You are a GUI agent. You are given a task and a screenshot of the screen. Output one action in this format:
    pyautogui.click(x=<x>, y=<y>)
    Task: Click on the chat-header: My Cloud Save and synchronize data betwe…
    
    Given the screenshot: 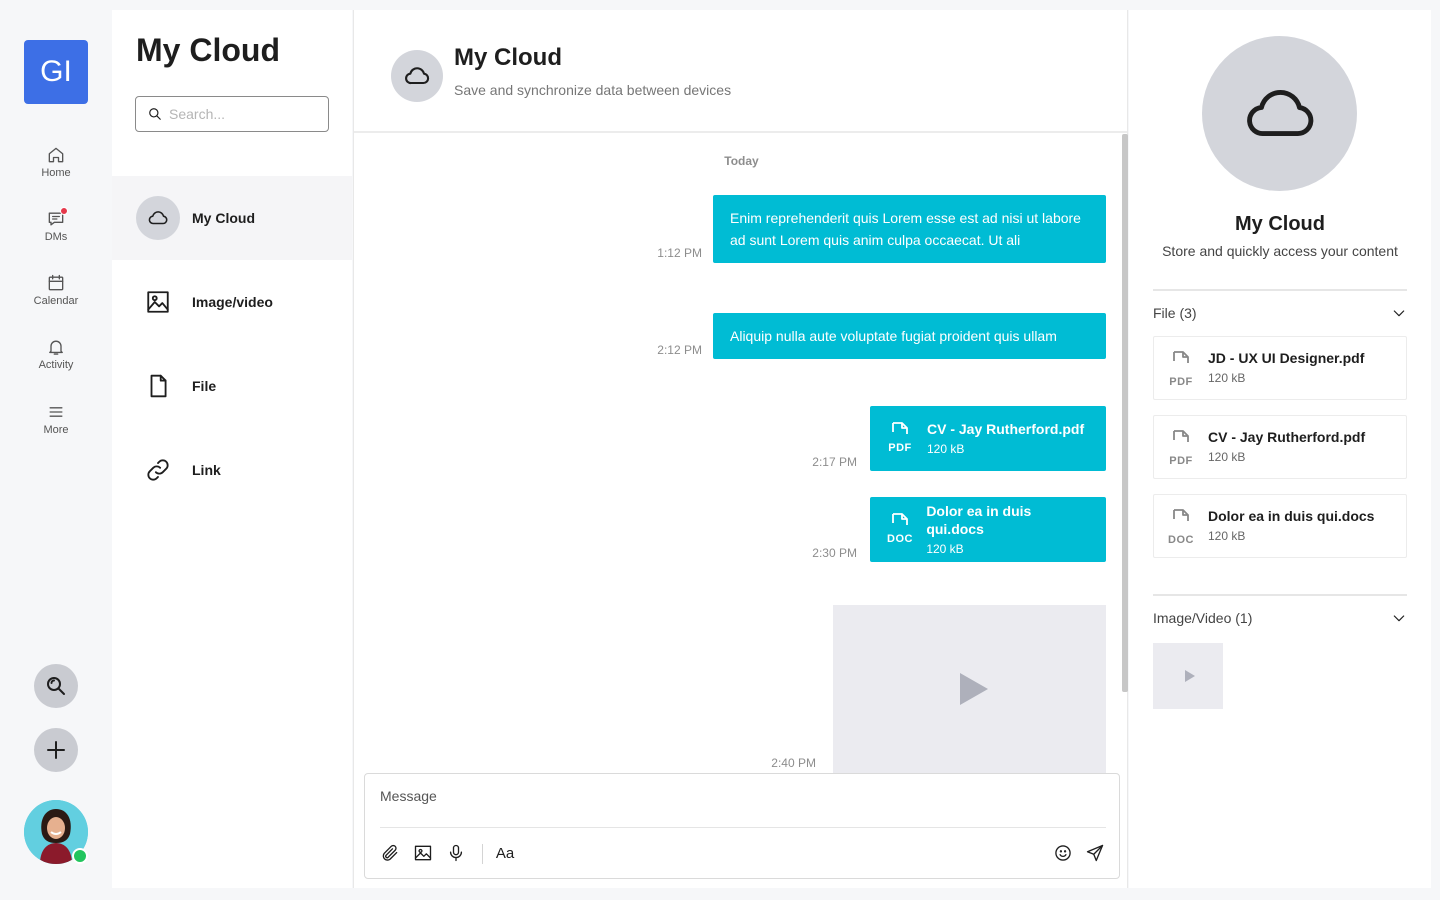 What is the action you would take?
    pyautogui.click(x=740, y=71)
    